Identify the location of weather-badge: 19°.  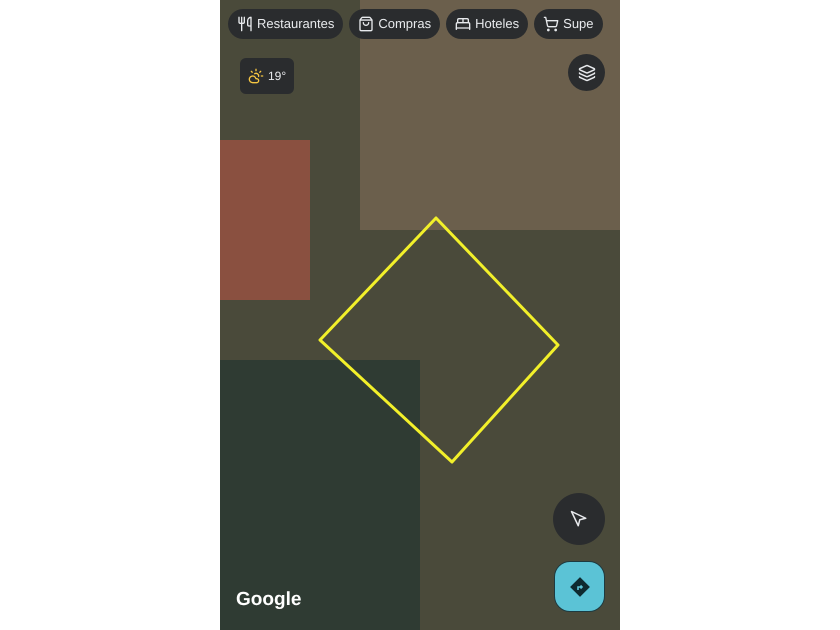
(267, 76).